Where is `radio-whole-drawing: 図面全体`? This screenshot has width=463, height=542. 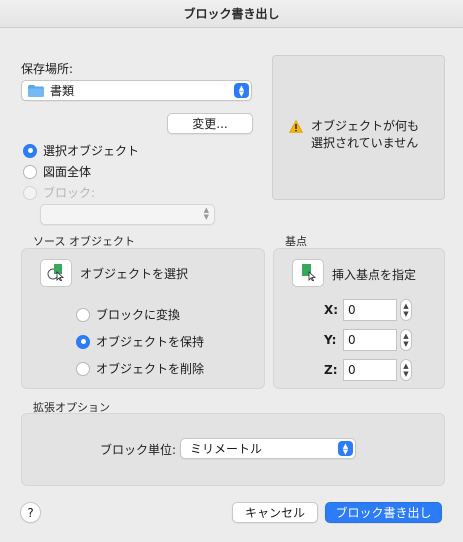 radio-whole-drawing: 図面全体 is located at coordinates (57, 171).